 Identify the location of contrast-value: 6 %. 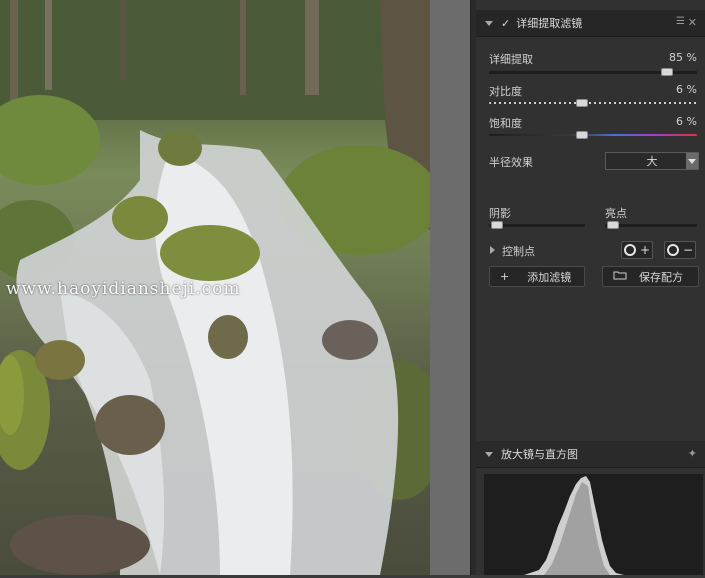
(686, 89).